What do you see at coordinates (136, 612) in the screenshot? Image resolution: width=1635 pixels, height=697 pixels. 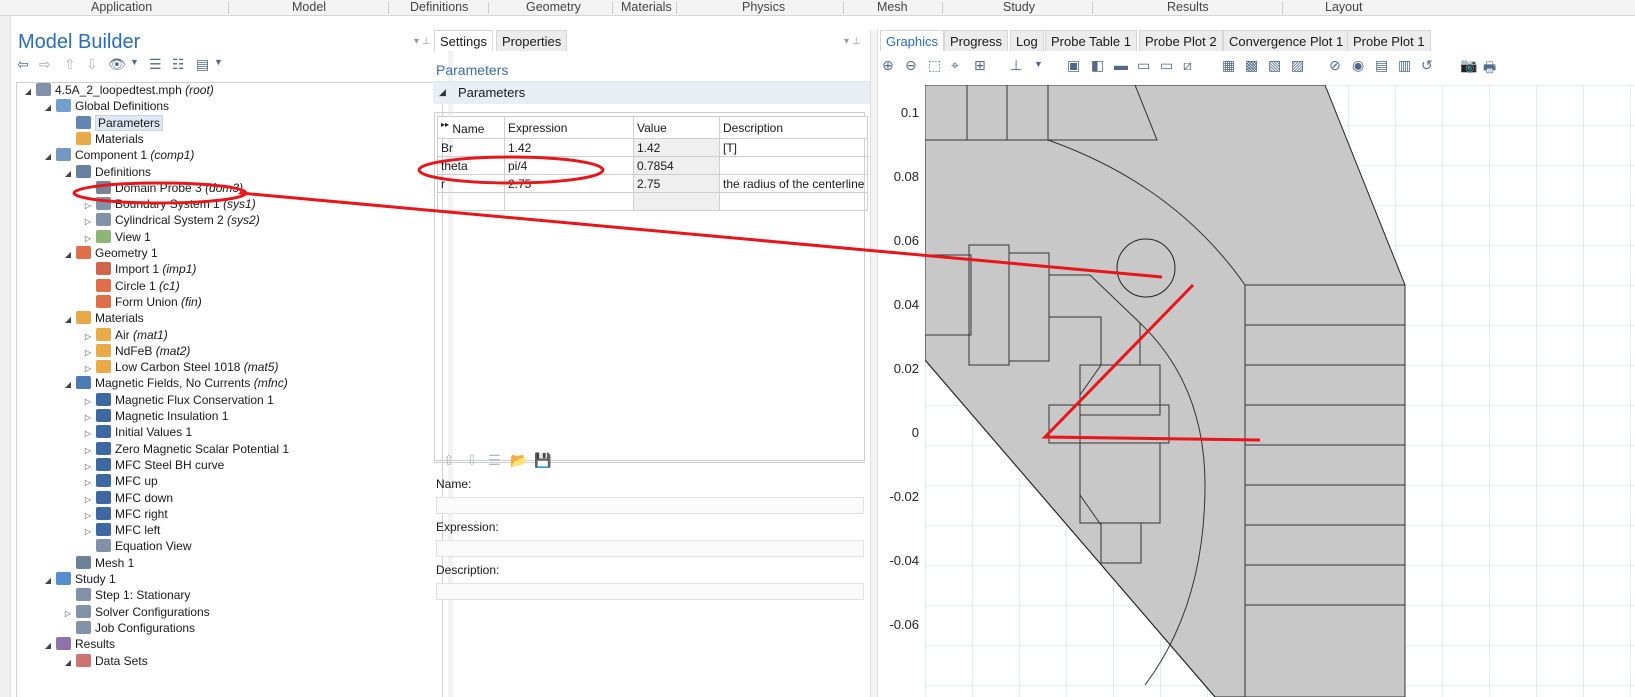 I see `tree-item: ▷ Solver Configurations` at bounding box center [136, 612].